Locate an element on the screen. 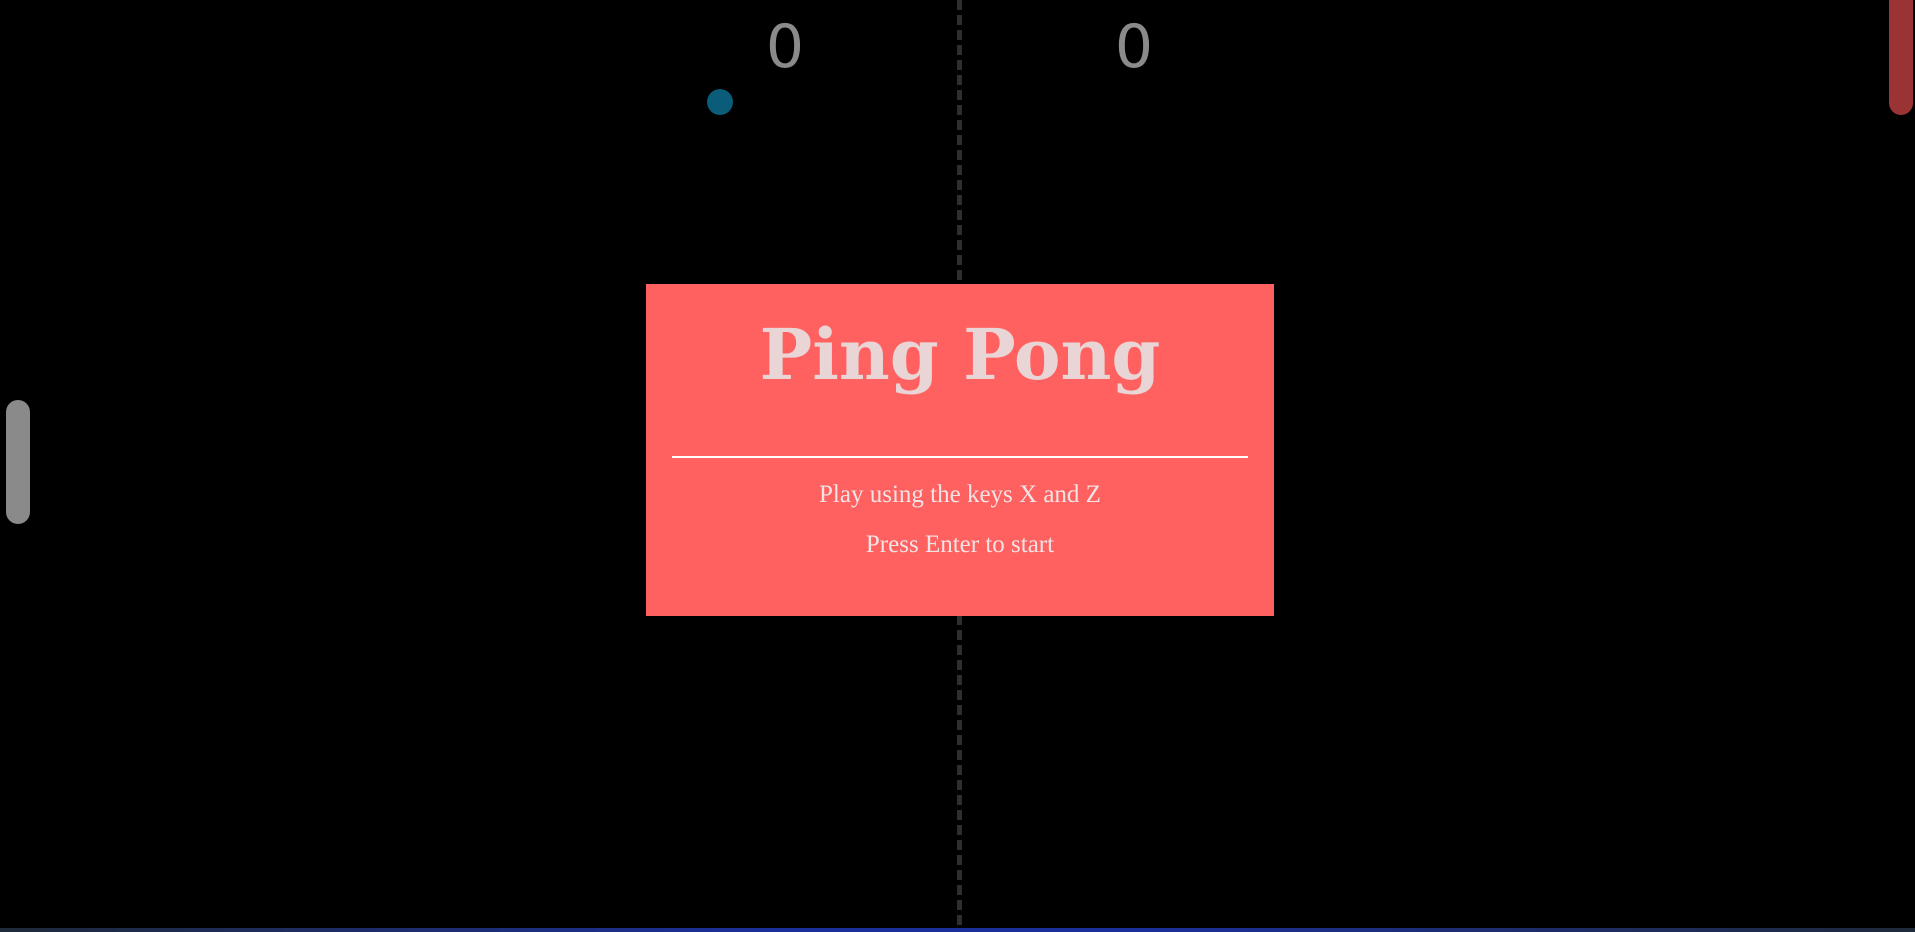  game-title: Ping Pong is located at coordinates (960, 354).